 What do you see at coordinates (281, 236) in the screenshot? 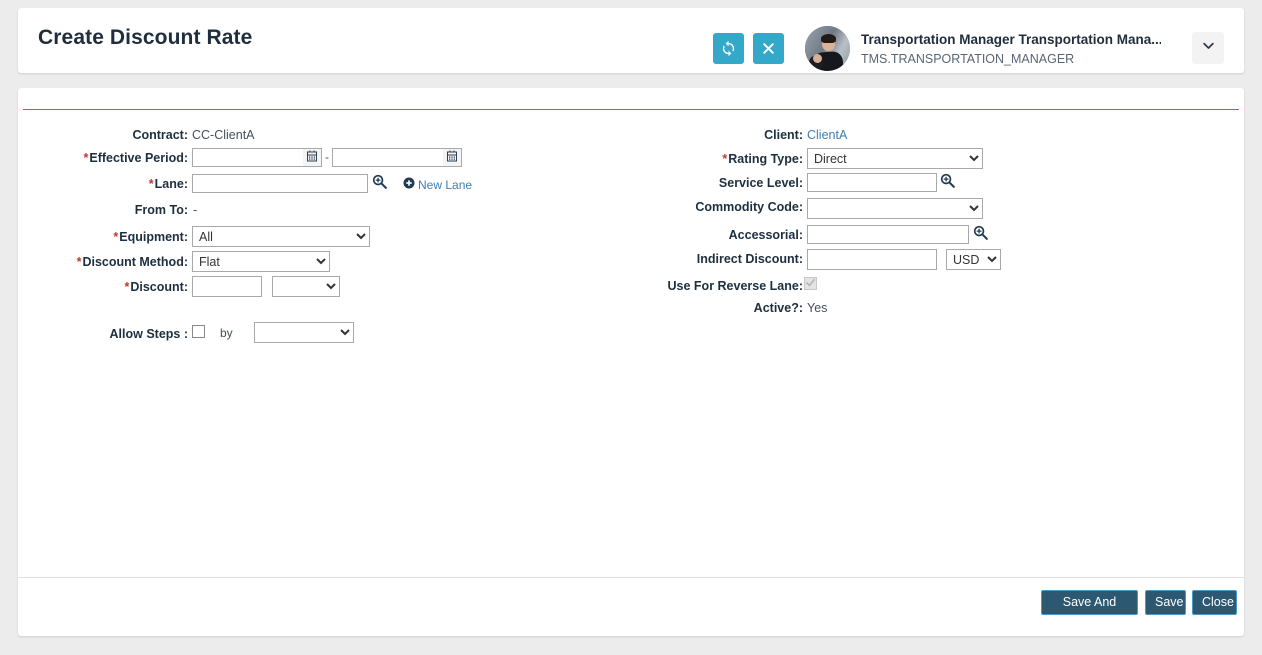
I see `equipment-select: All` at bounding box center [281, 236].